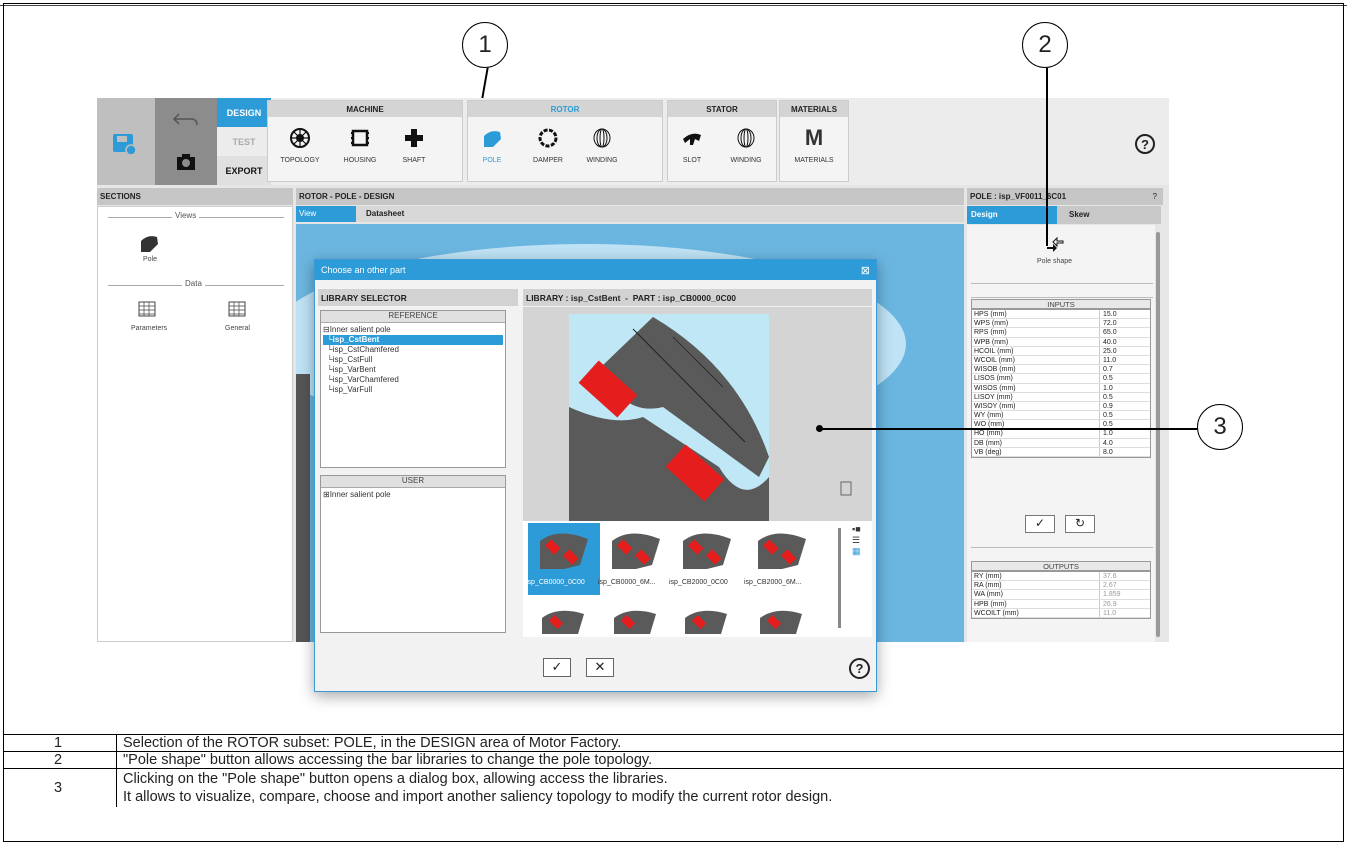  What do you see at coordinates (413, 360) in the screenshot?
I see `reference-item: └isp_CstFull` at bounding box center [413, 360].